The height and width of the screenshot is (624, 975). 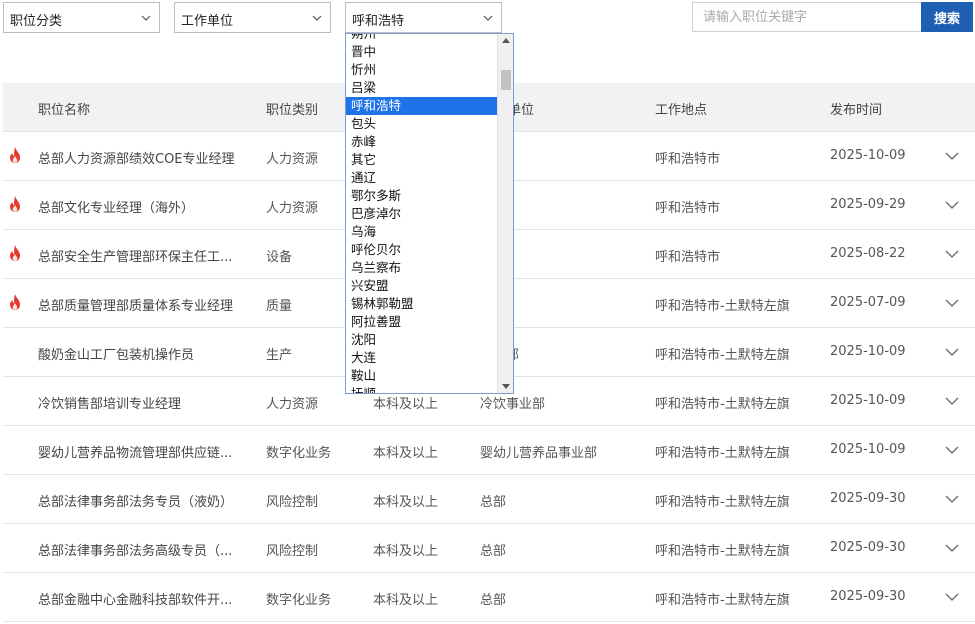 I want to click on search-button: 搜索, so click(x=947, y=17).